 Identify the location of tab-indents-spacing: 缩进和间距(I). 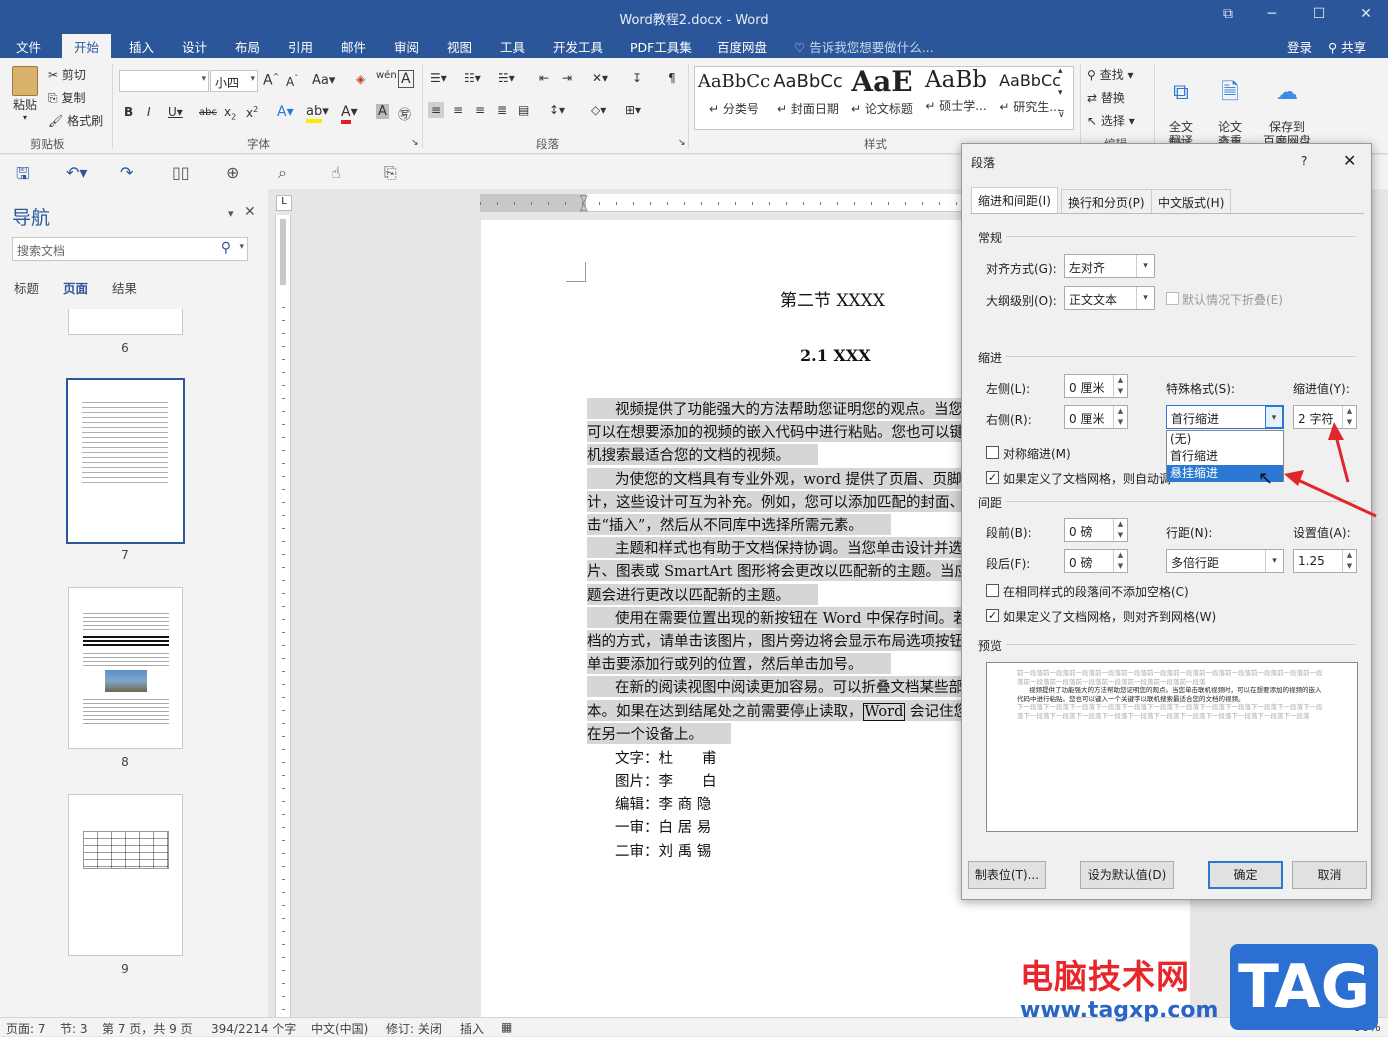
(1014, 200).